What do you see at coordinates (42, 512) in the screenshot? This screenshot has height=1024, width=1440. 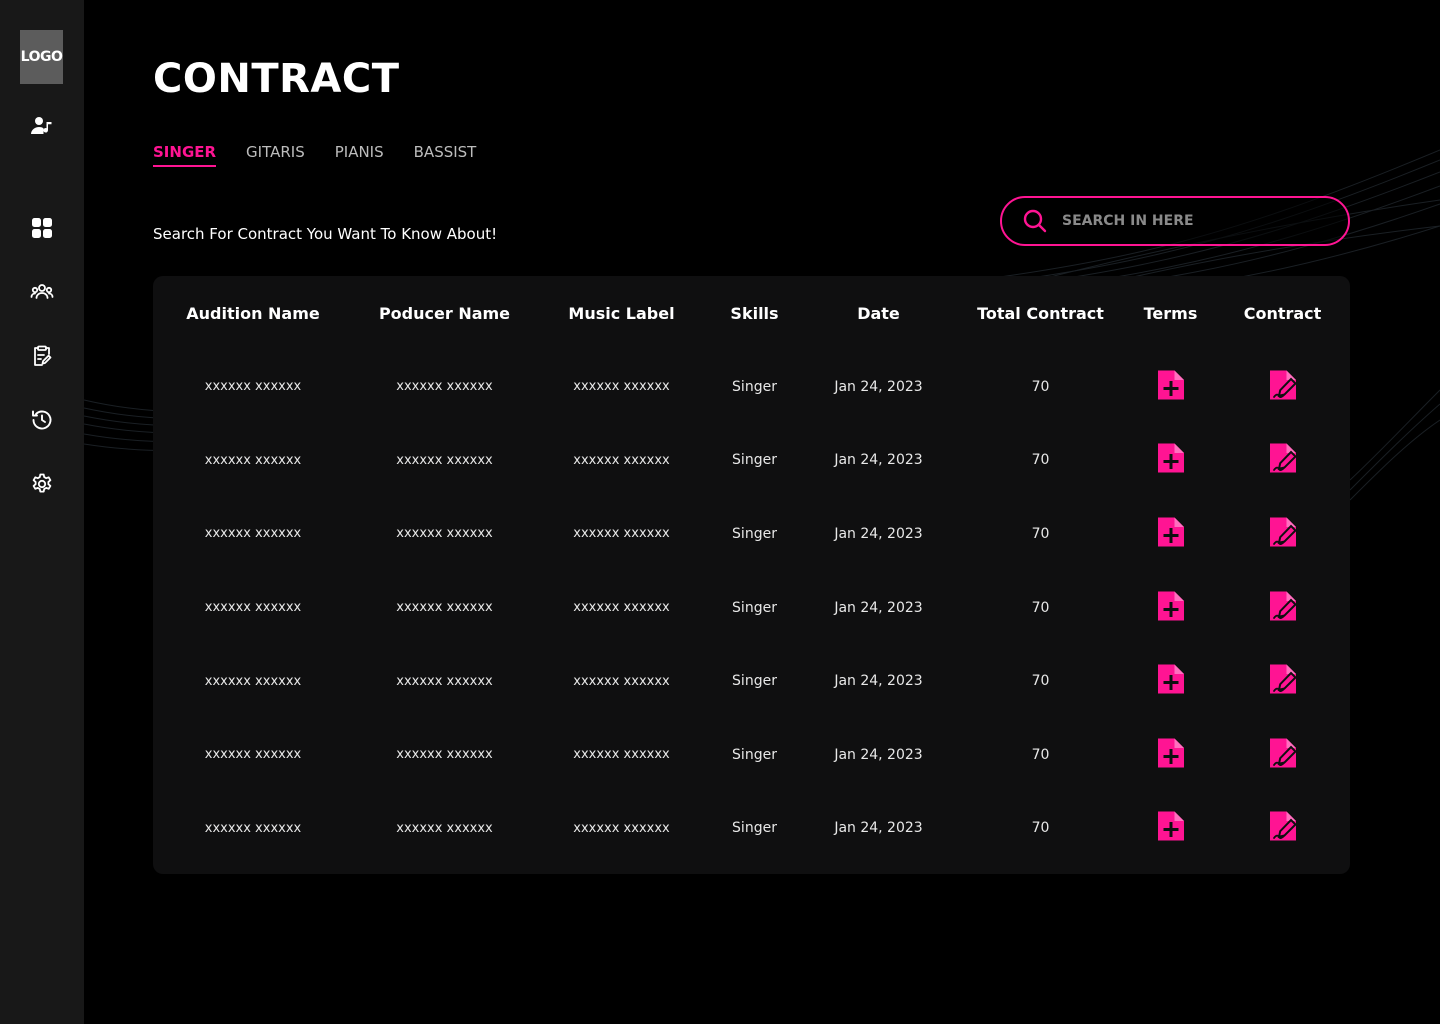 I see `sidebar: LOGO` at bounding box center [42, 512].